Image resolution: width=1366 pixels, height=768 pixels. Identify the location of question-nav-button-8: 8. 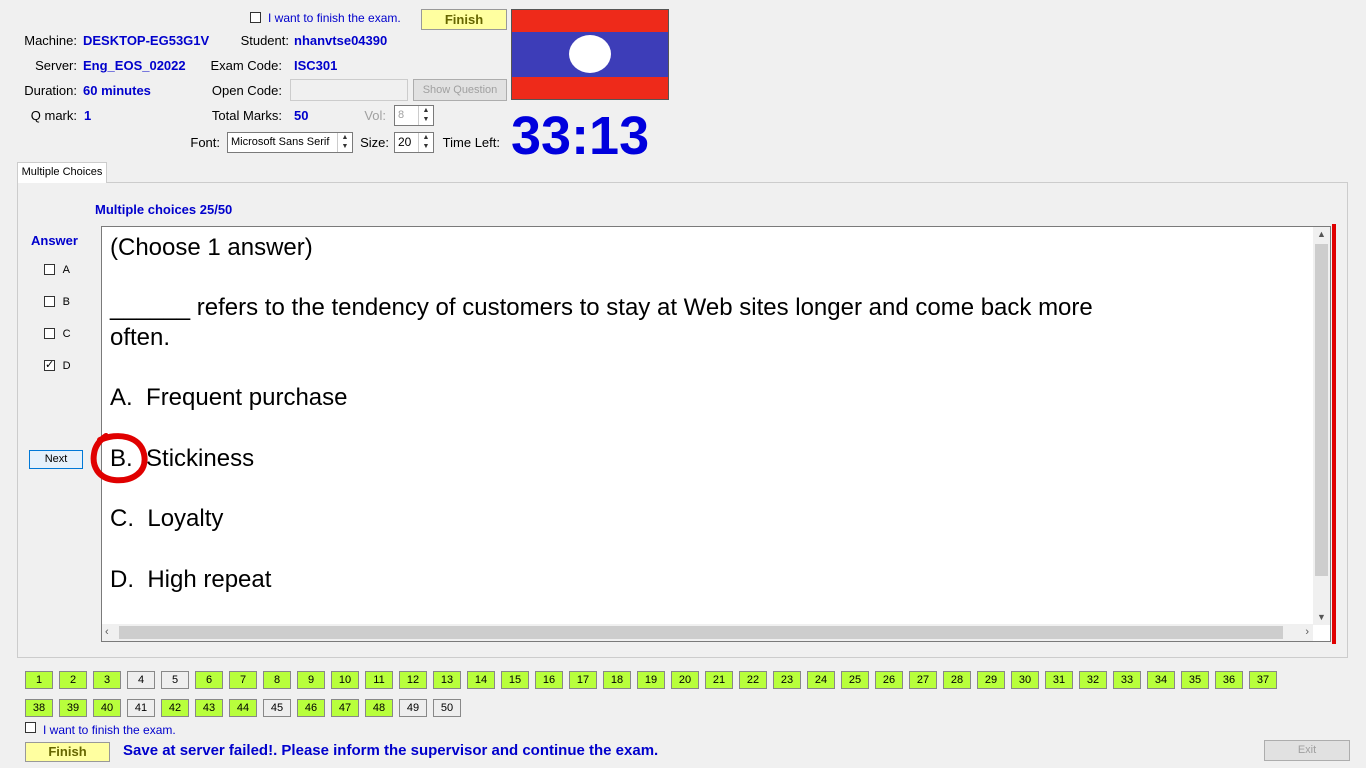
(277, 680).